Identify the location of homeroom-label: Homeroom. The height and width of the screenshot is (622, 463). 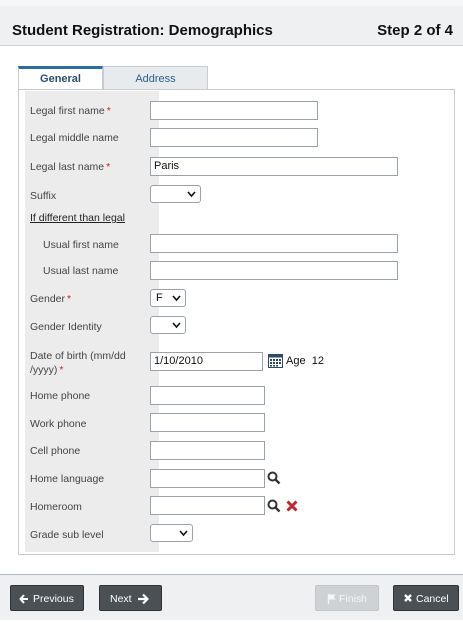
(56, 507).